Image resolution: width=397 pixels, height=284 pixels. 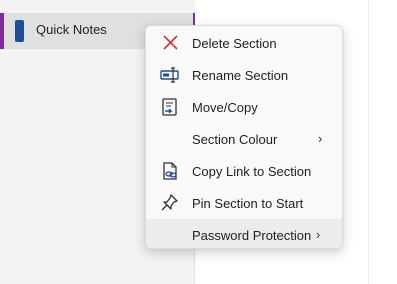 What do you see at coordinates (2, 31) in the screenshot?
I see `section-selected-indicator` at bounding box center [2, 31].